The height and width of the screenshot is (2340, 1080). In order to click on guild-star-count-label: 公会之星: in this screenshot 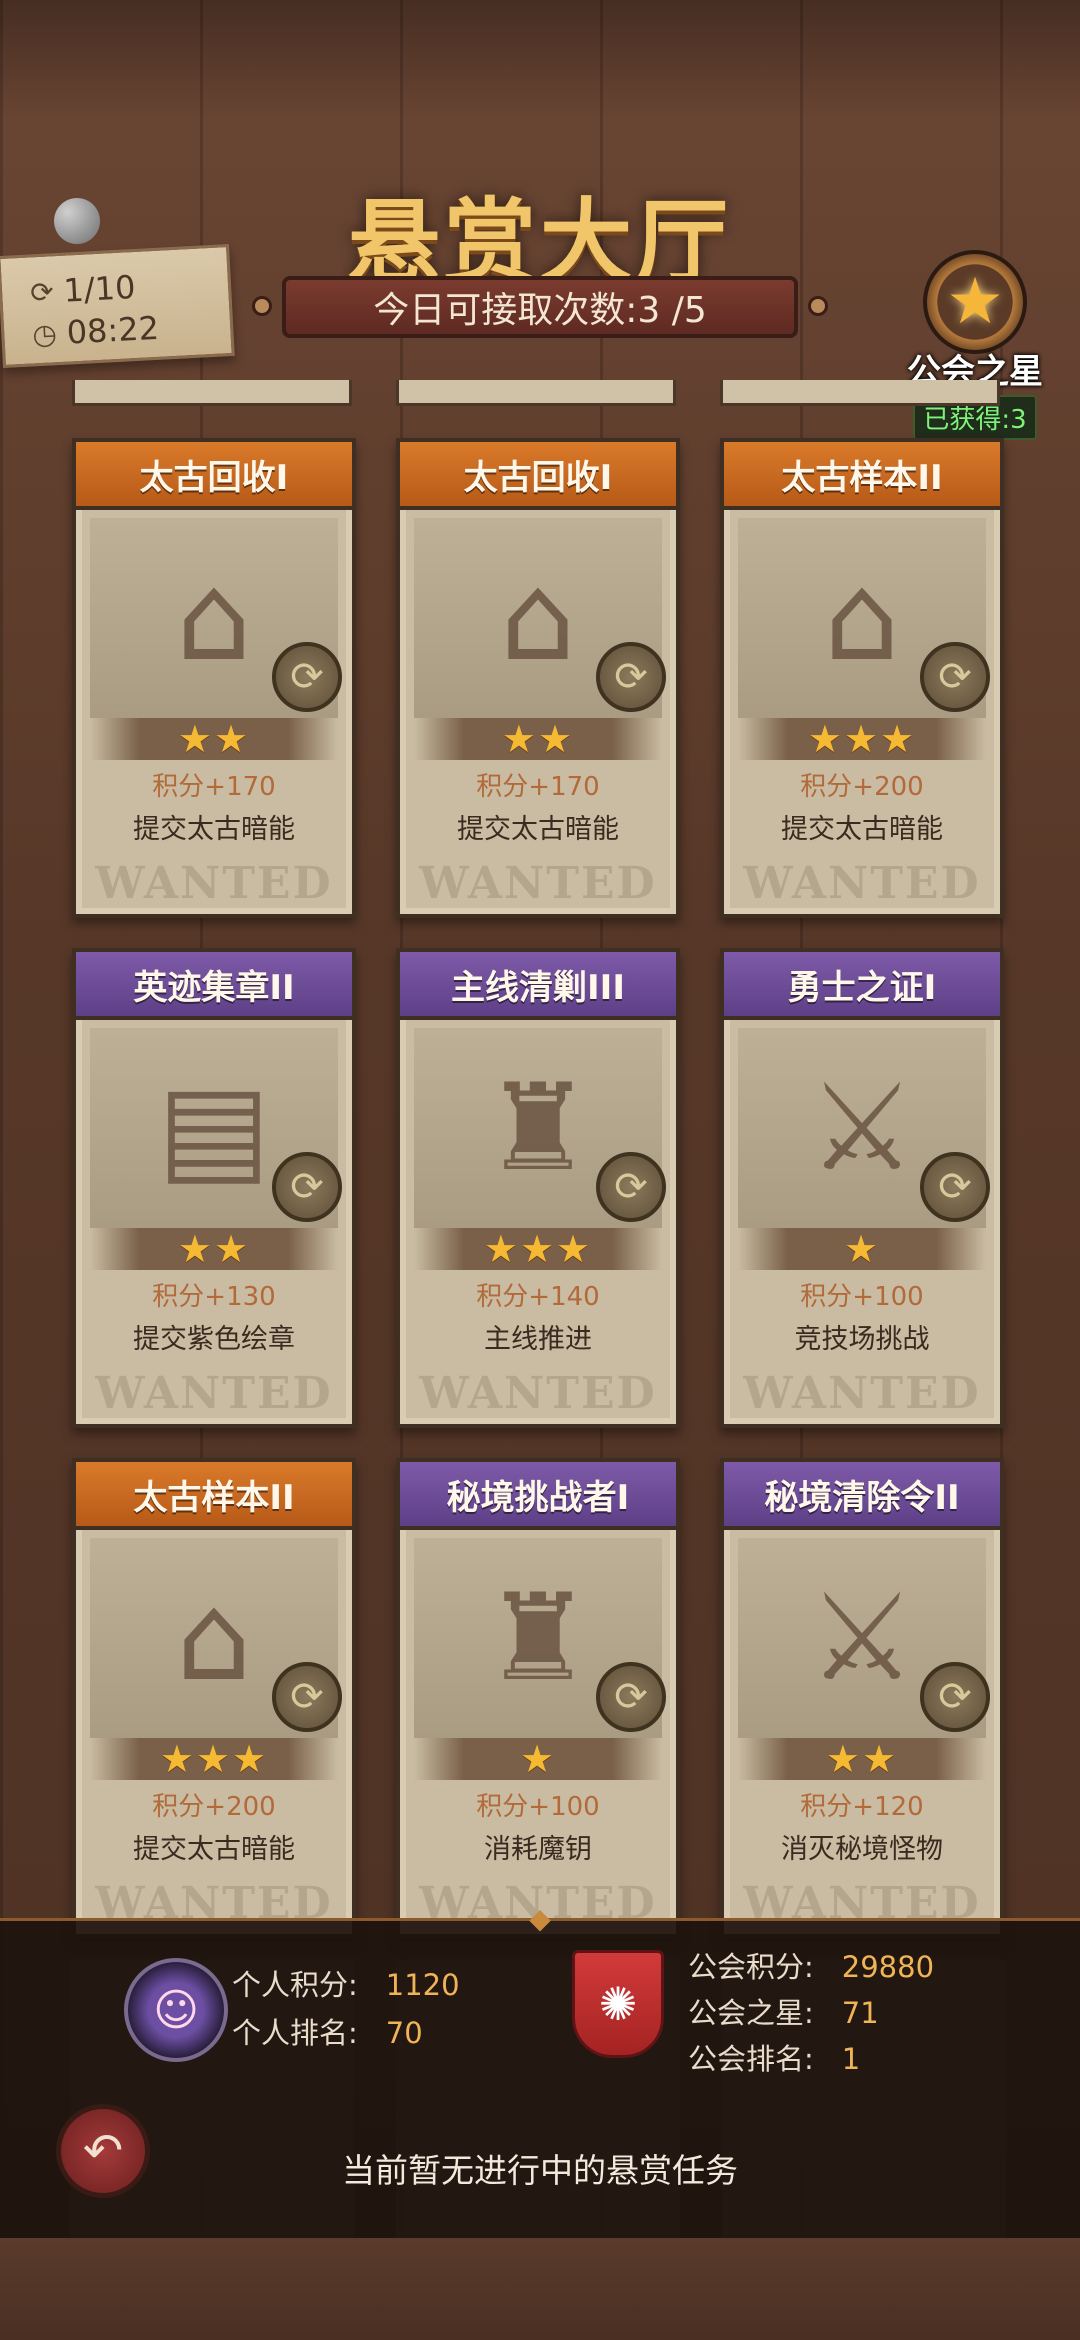, I will do `click(751, 2013)`.